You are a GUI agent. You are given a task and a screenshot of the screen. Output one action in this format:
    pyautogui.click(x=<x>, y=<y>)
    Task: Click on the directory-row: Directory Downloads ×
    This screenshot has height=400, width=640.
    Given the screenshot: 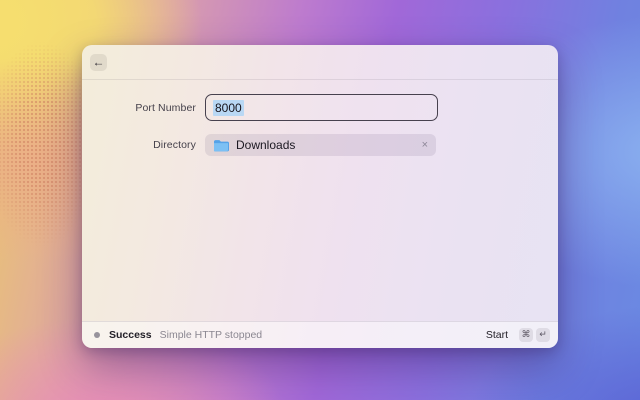 What is the action you would take?
    pyautogui.click(x=320, y=145)
    